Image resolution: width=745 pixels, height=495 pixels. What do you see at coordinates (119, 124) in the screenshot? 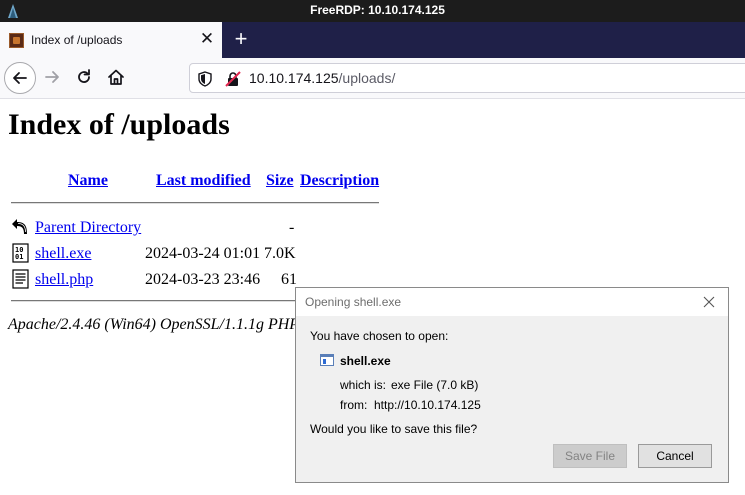
I see `page-title: Index of /uploads` at bounding box center [119, 124].